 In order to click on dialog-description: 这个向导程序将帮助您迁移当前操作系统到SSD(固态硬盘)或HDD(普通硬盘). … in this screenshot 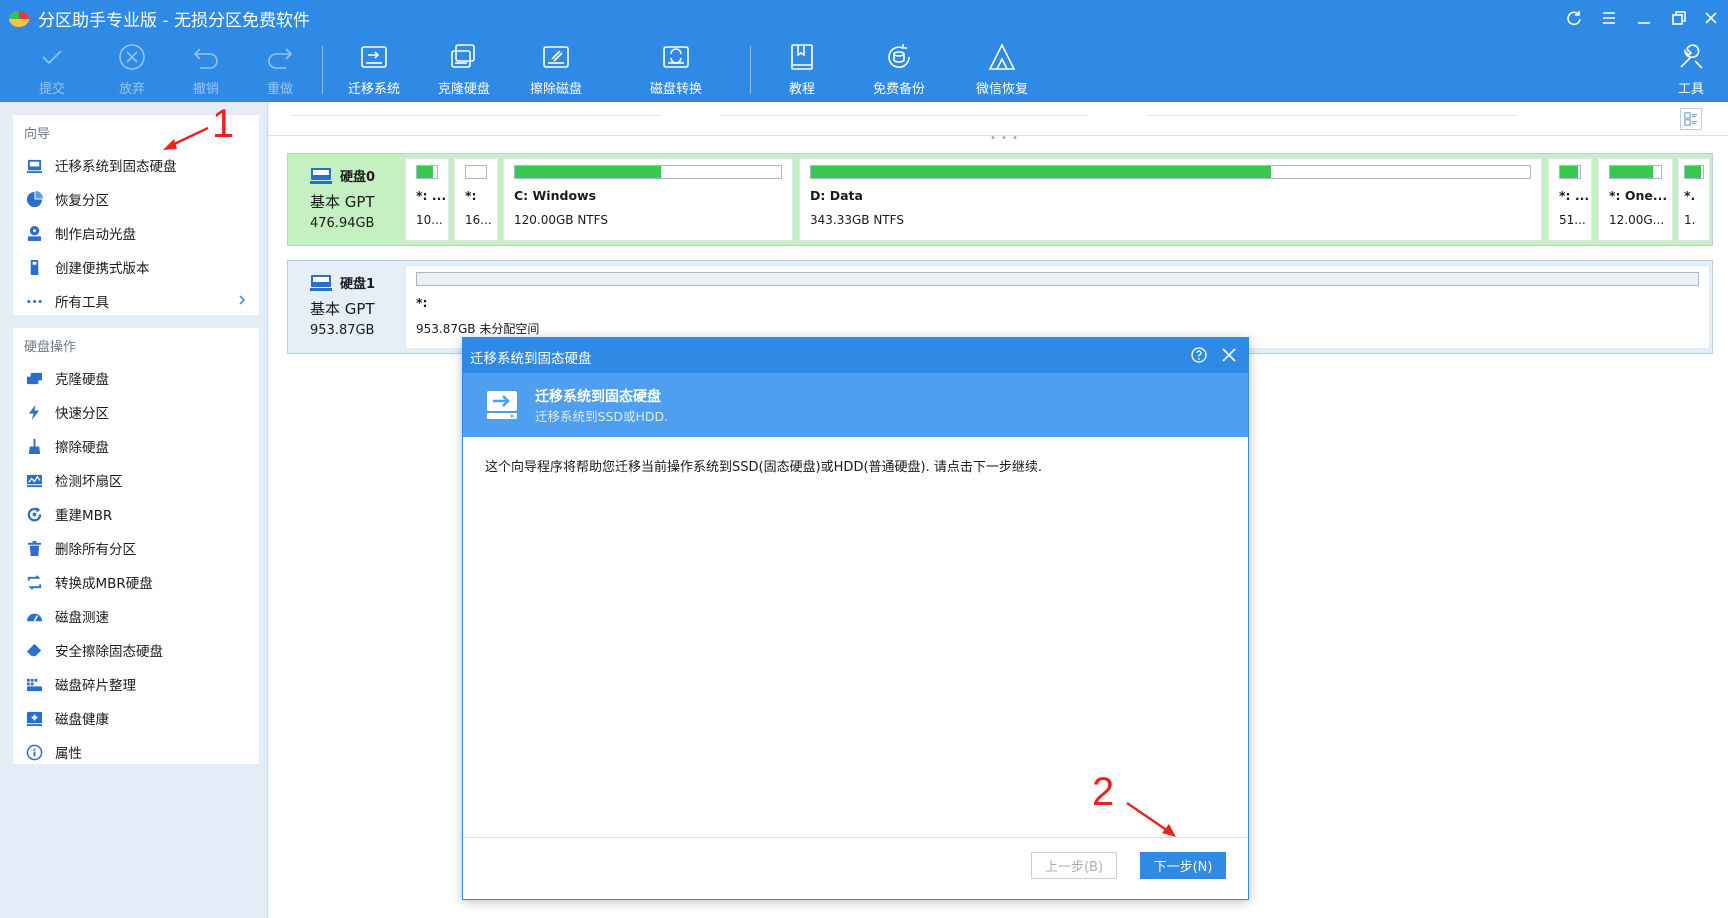, I will do `click(763, 467)`.